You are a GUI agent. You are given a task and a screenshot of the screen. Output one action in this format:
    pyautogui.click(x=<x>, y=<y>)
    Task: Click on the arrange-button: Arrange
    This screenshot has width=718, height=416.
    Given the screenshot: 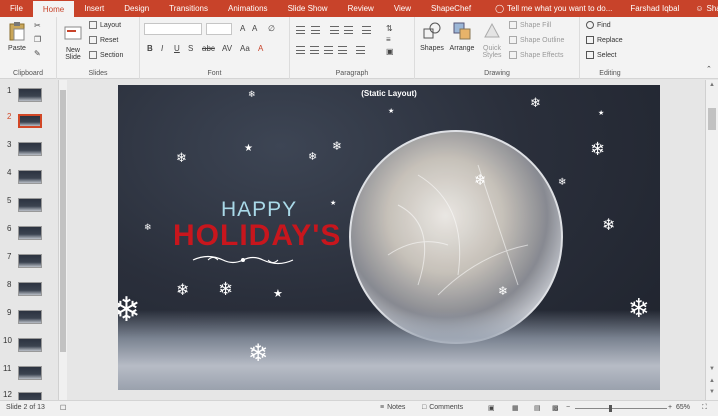 What is the action you would take?
    pyautogui.click(x=462, y=36)
    